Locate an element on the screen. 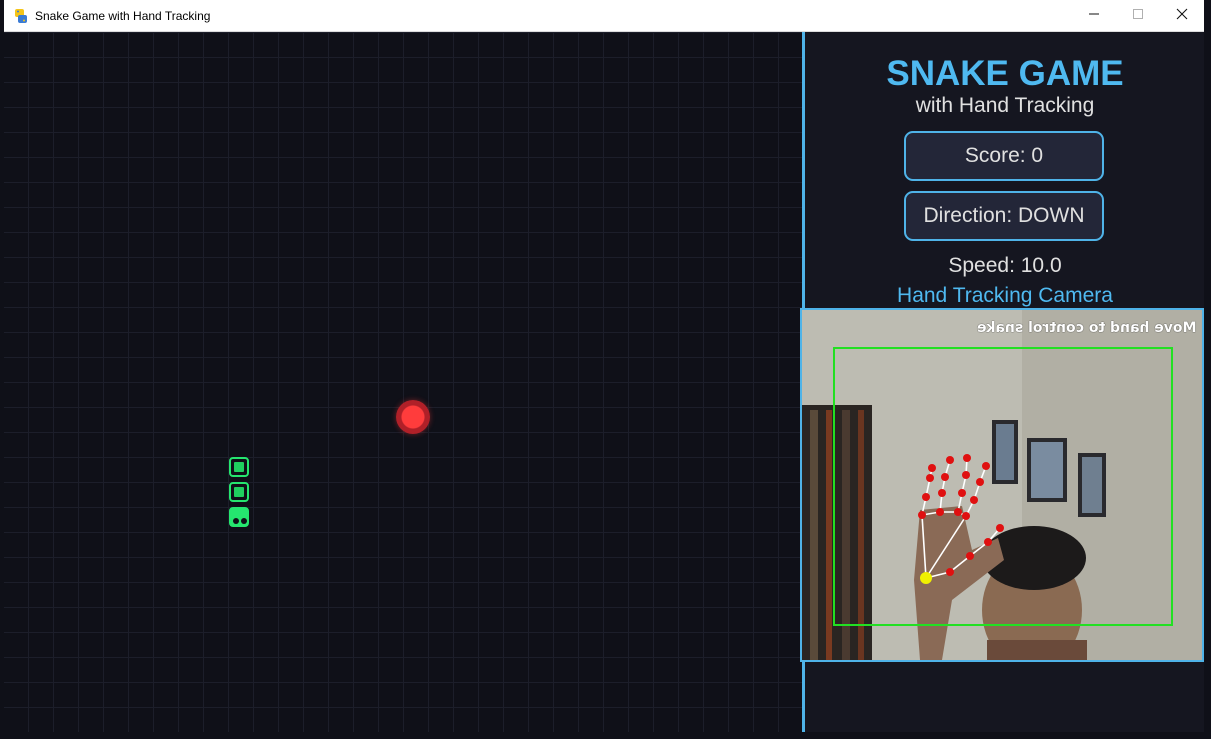 This screenshot has width=1211, height=739. food-apple is located at coordinates (413, 417).